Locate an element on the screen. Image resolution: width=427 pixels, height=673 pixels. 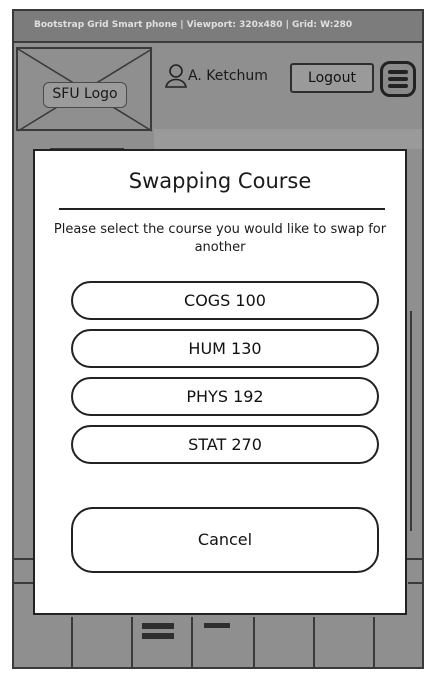
course-button-phys-192: PHYS 192 is located at coordinates (225, 396).